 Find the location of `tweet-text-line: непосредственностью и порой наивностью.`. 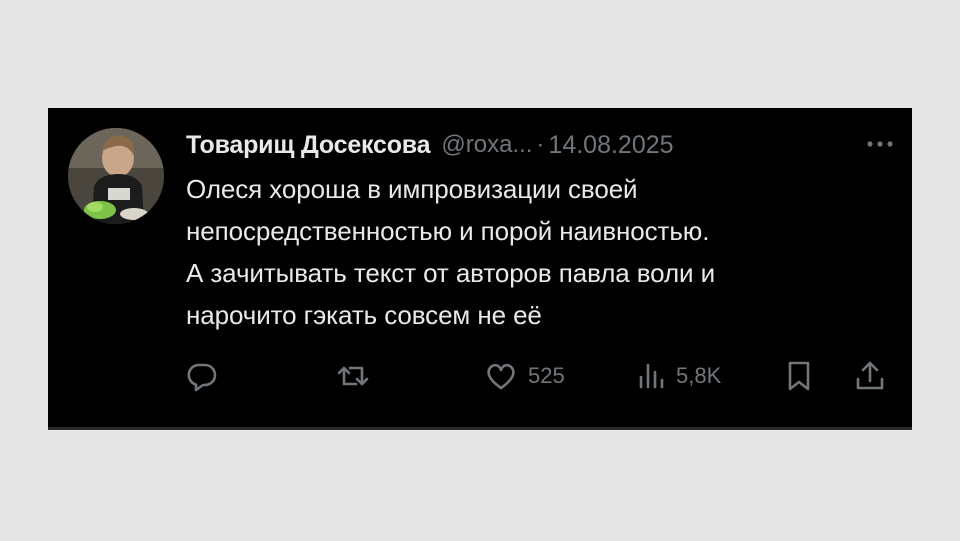

tweet-text-line: непосредственностью и порой наивностью. is located at coordinates (448, 231).